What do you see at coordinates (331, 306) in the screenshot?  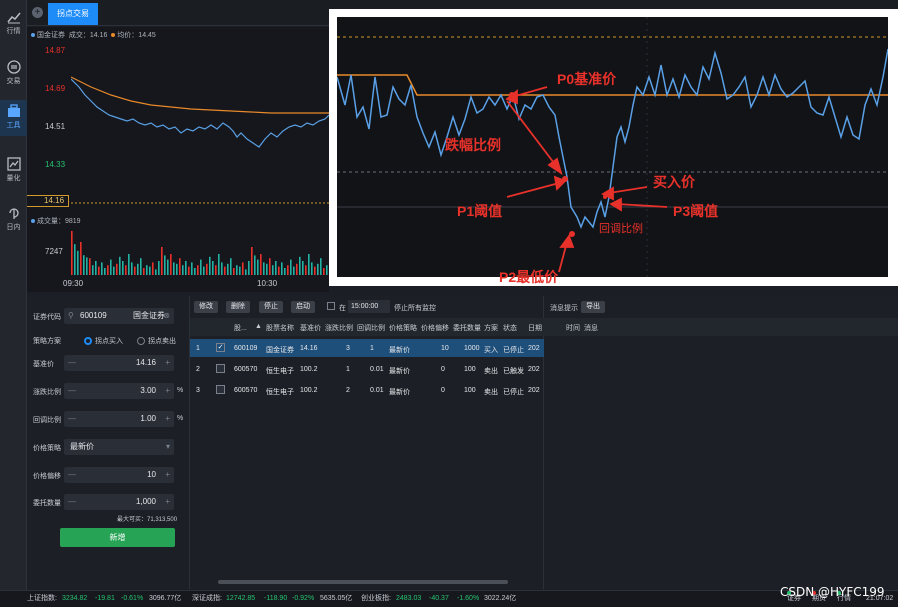 I see `schedule-checkbox` at bounding box center [331, 306].